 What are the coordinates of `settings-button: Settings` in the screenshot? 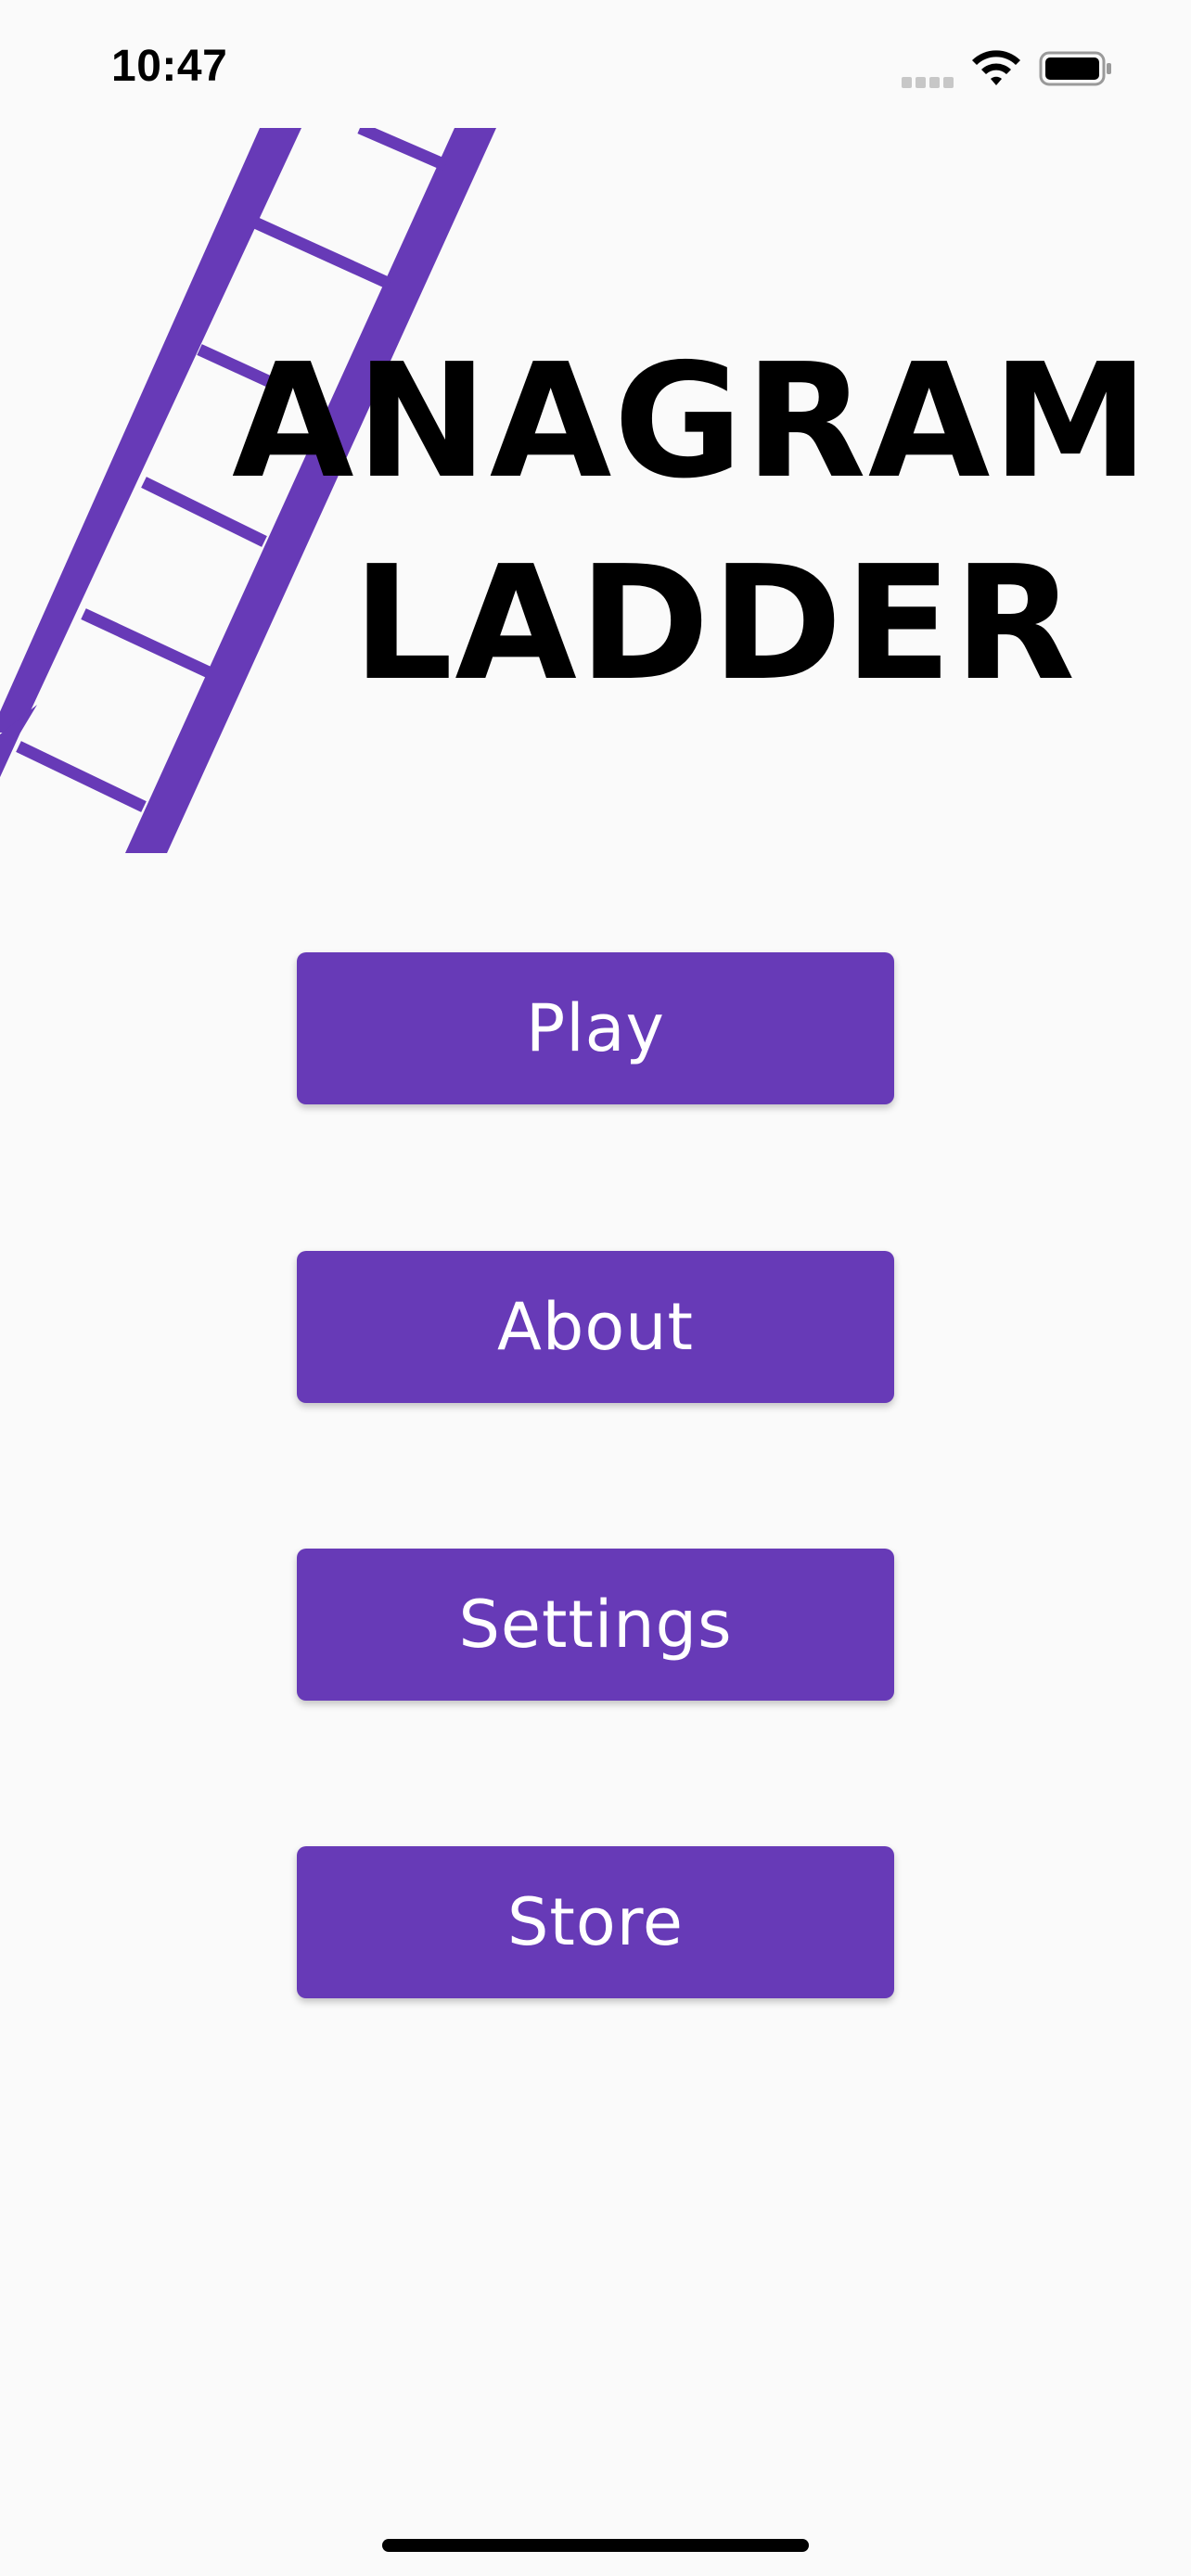 It's located at (595, 1625).